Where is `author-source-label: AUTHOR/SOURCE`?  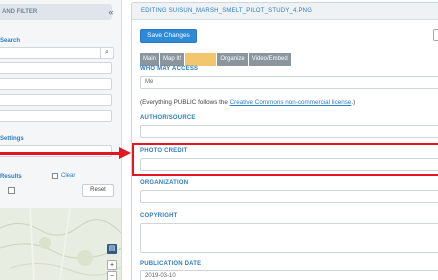 author-source-label: AUTHOR/SOURCE is located at coordinates (168, 118).